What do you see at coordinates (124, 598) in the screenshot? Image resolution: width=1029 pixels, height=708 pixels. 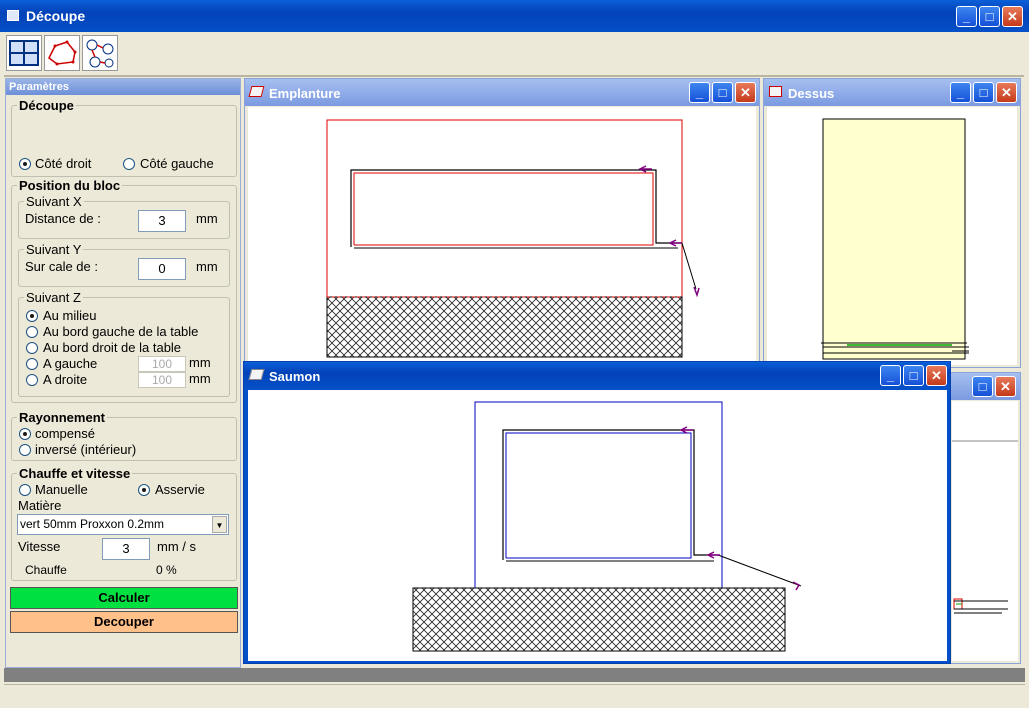 I see `calculer-button: Calculer` at bounding box center [124, 598].